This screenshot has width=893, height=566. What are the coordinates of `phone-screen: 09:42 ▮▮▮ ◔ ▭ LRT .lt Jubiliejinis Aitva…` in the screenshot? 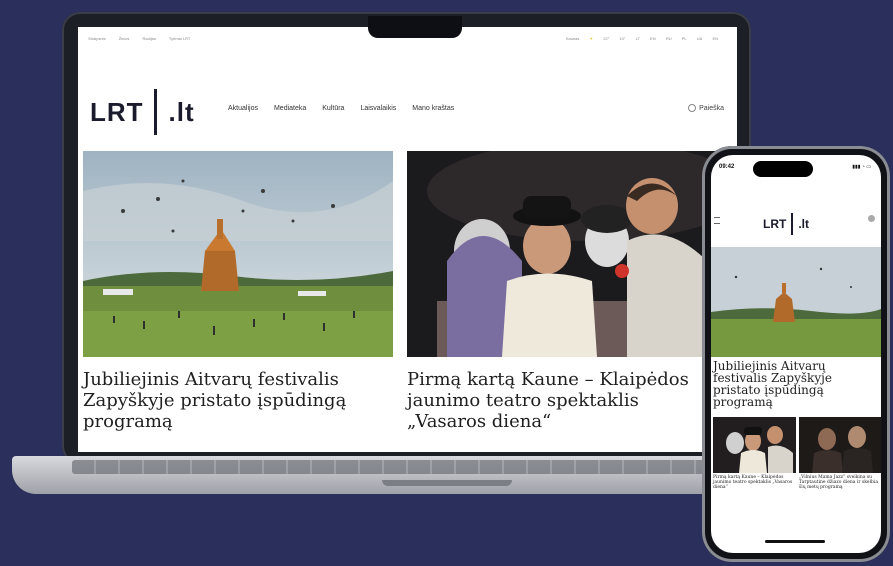 It's located at (796, 354).